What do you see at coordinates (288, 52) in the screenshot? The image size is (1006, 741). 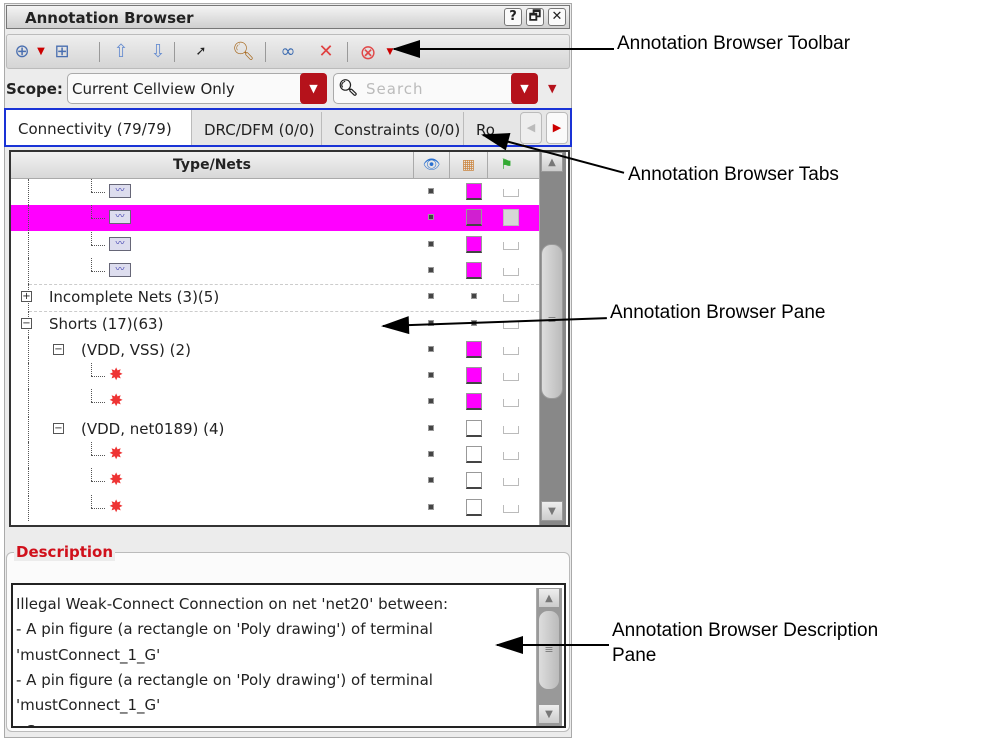 I see `show-all-icon: ∞` at bounding box center [288, 52].